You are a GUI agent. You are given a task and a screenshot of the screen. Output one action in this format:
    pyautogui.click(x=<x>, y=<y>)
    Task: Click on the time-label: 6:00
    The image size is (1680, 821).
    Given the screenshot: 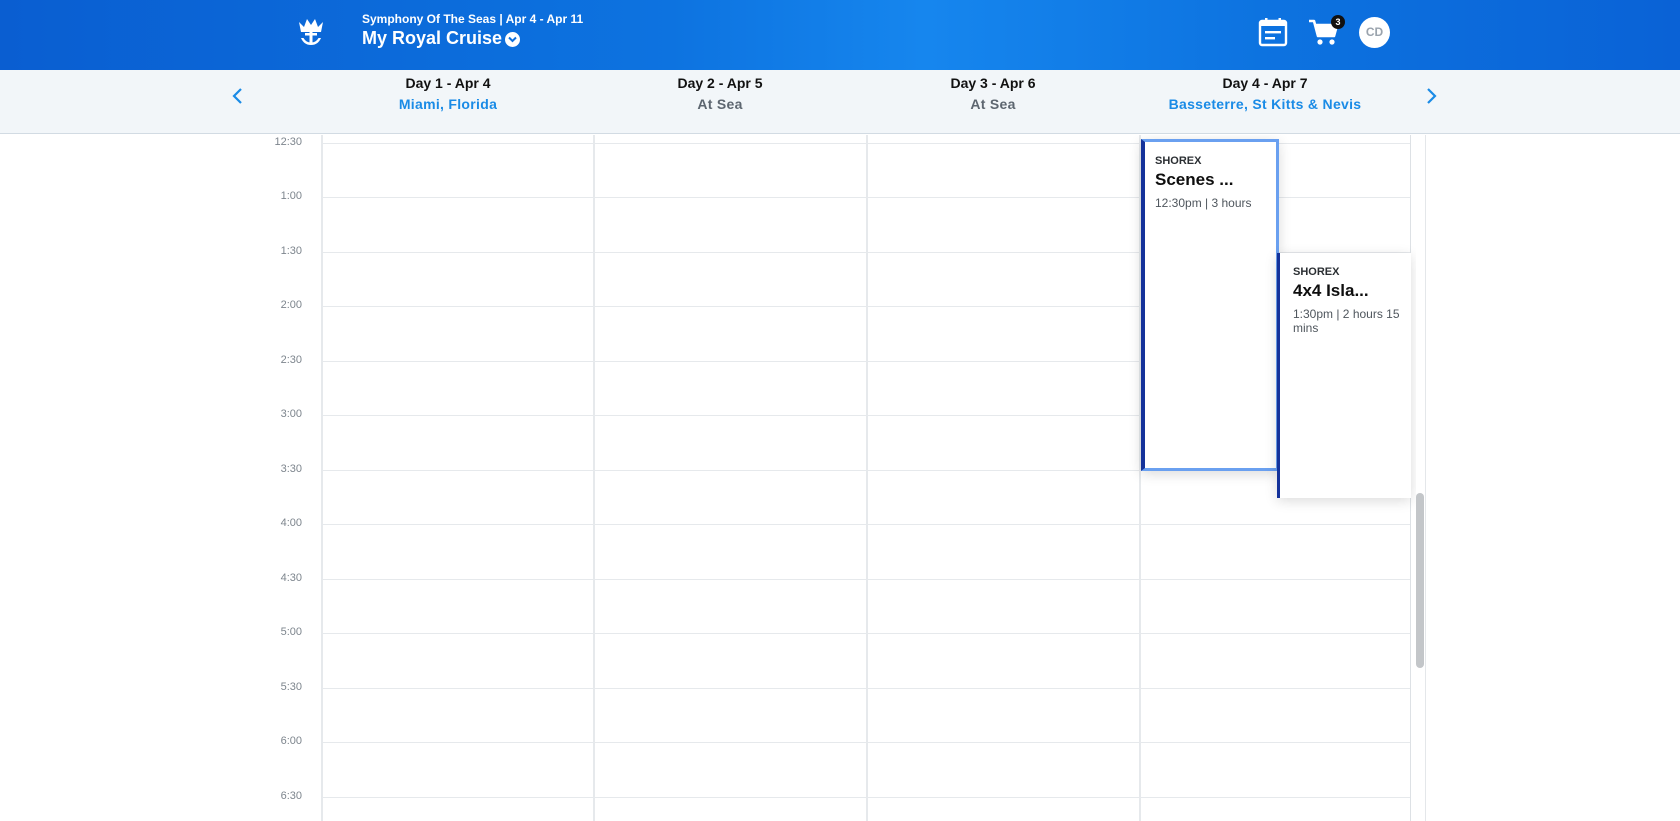 What is the action you would take?
    pyautogui.click(x=291, y=741)
    